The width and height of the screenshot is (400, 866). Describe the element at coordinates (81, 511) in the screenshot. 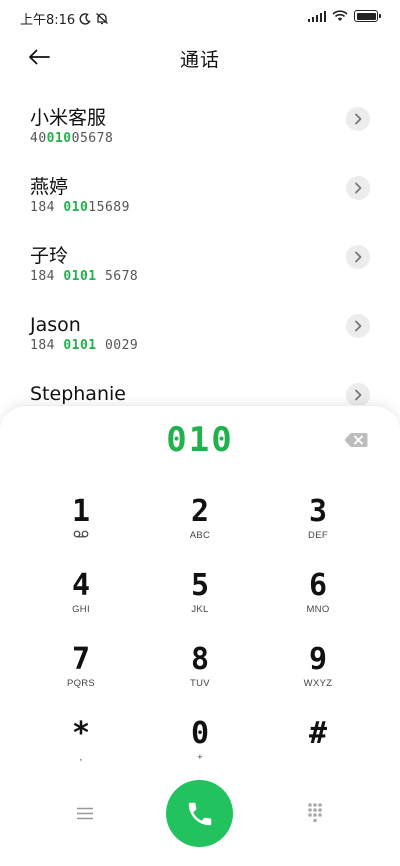

I see `key-digit: 1` at that location.